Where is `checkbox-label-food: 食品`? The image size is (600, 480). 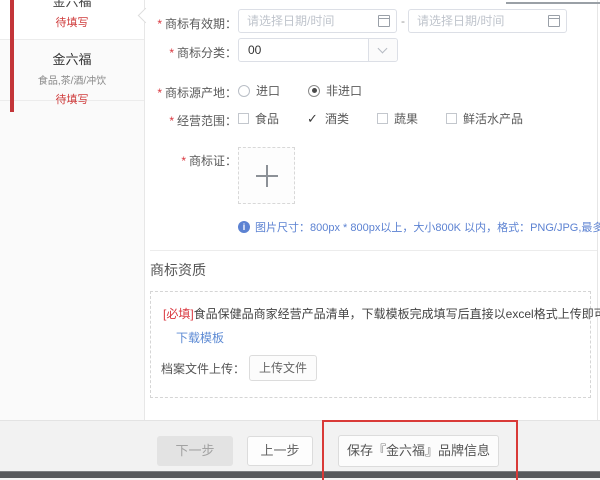
checkbox-label-food: 食品 is located at coordinates (267, 118).